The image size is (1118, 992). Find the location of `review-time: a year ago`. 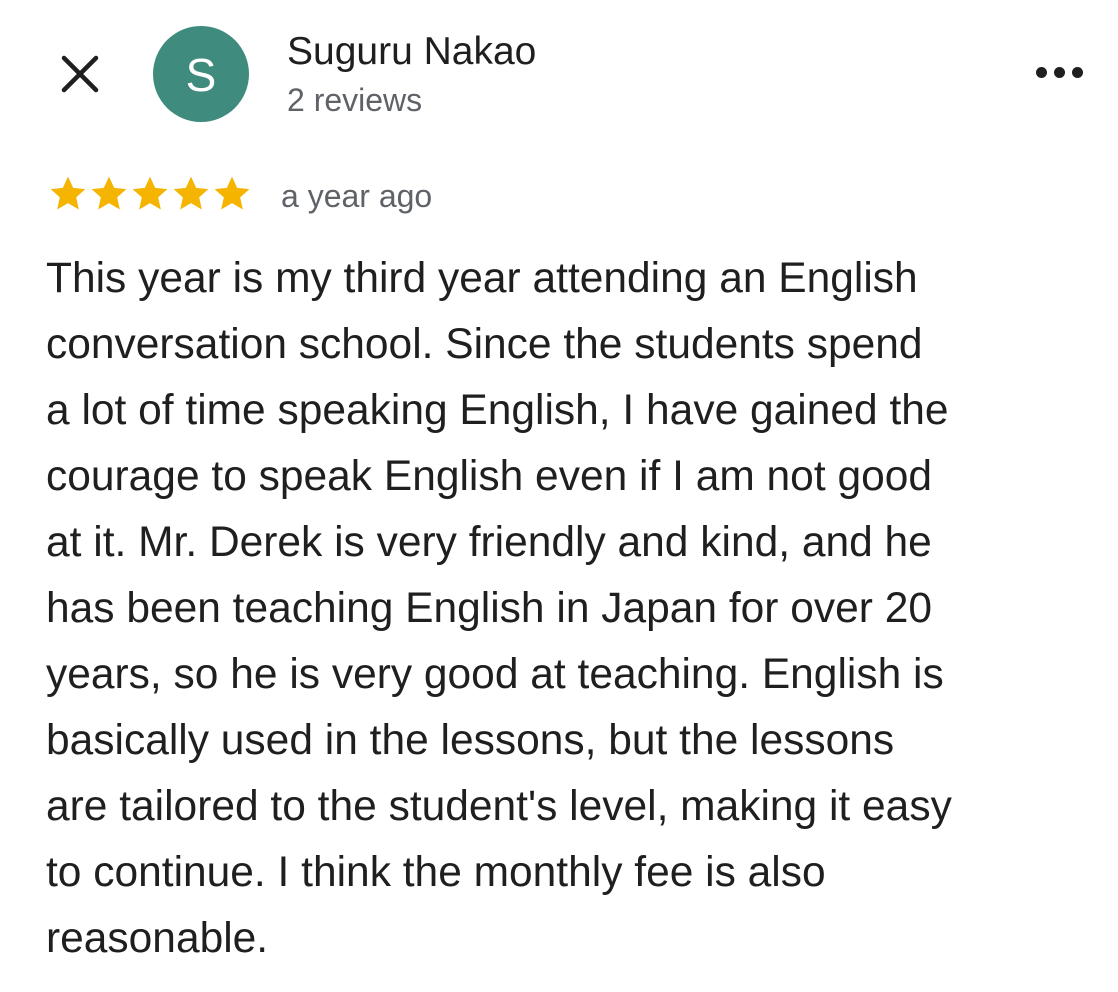

review-time: a year ago is located at coordinates (357, 196).